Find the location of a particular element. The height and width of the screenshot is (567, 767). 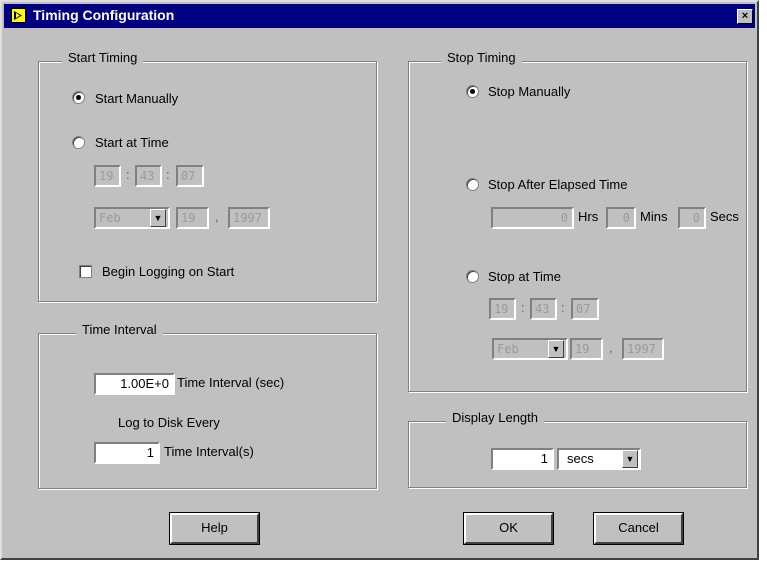

stop-colon-2: : is located at coordinates (563, 307).